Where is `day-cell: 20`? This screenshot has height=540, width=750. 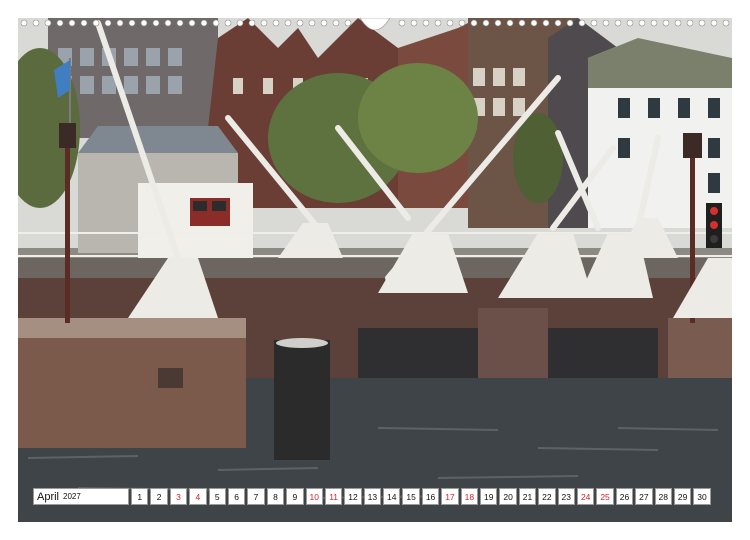
day-cell: 20 is located at coordinates (508, 496).